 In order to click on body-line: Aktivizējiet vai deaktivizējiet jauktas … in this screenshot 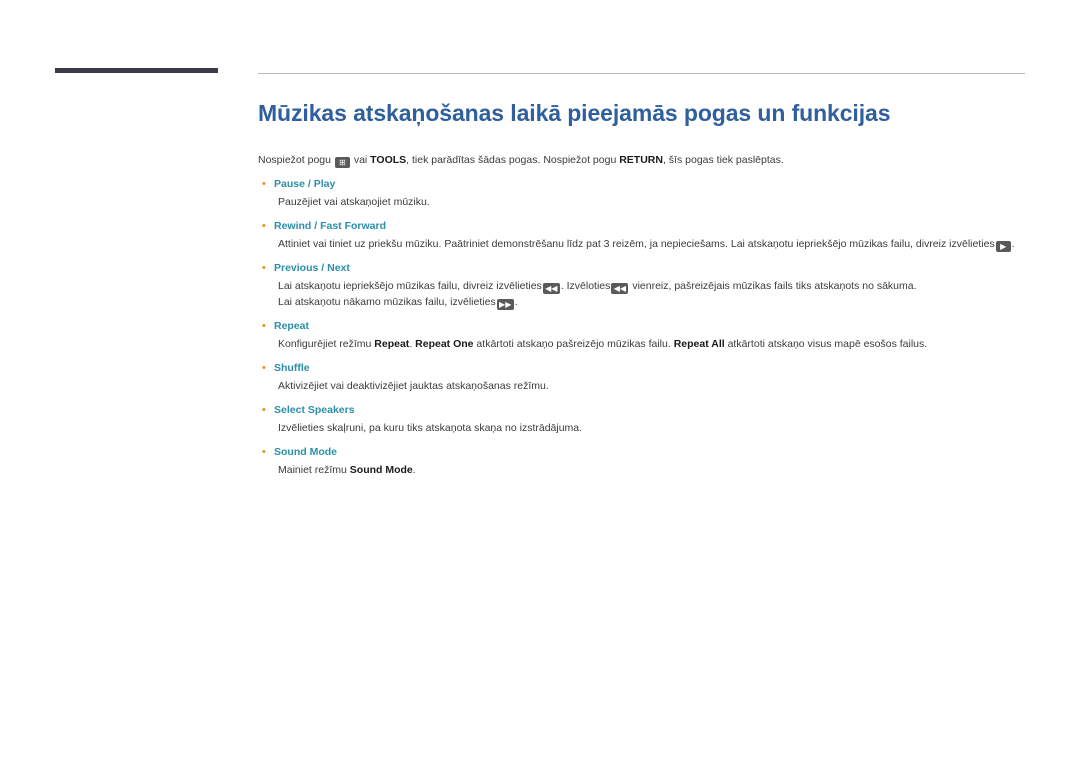, I will do `click(413, 386)`.